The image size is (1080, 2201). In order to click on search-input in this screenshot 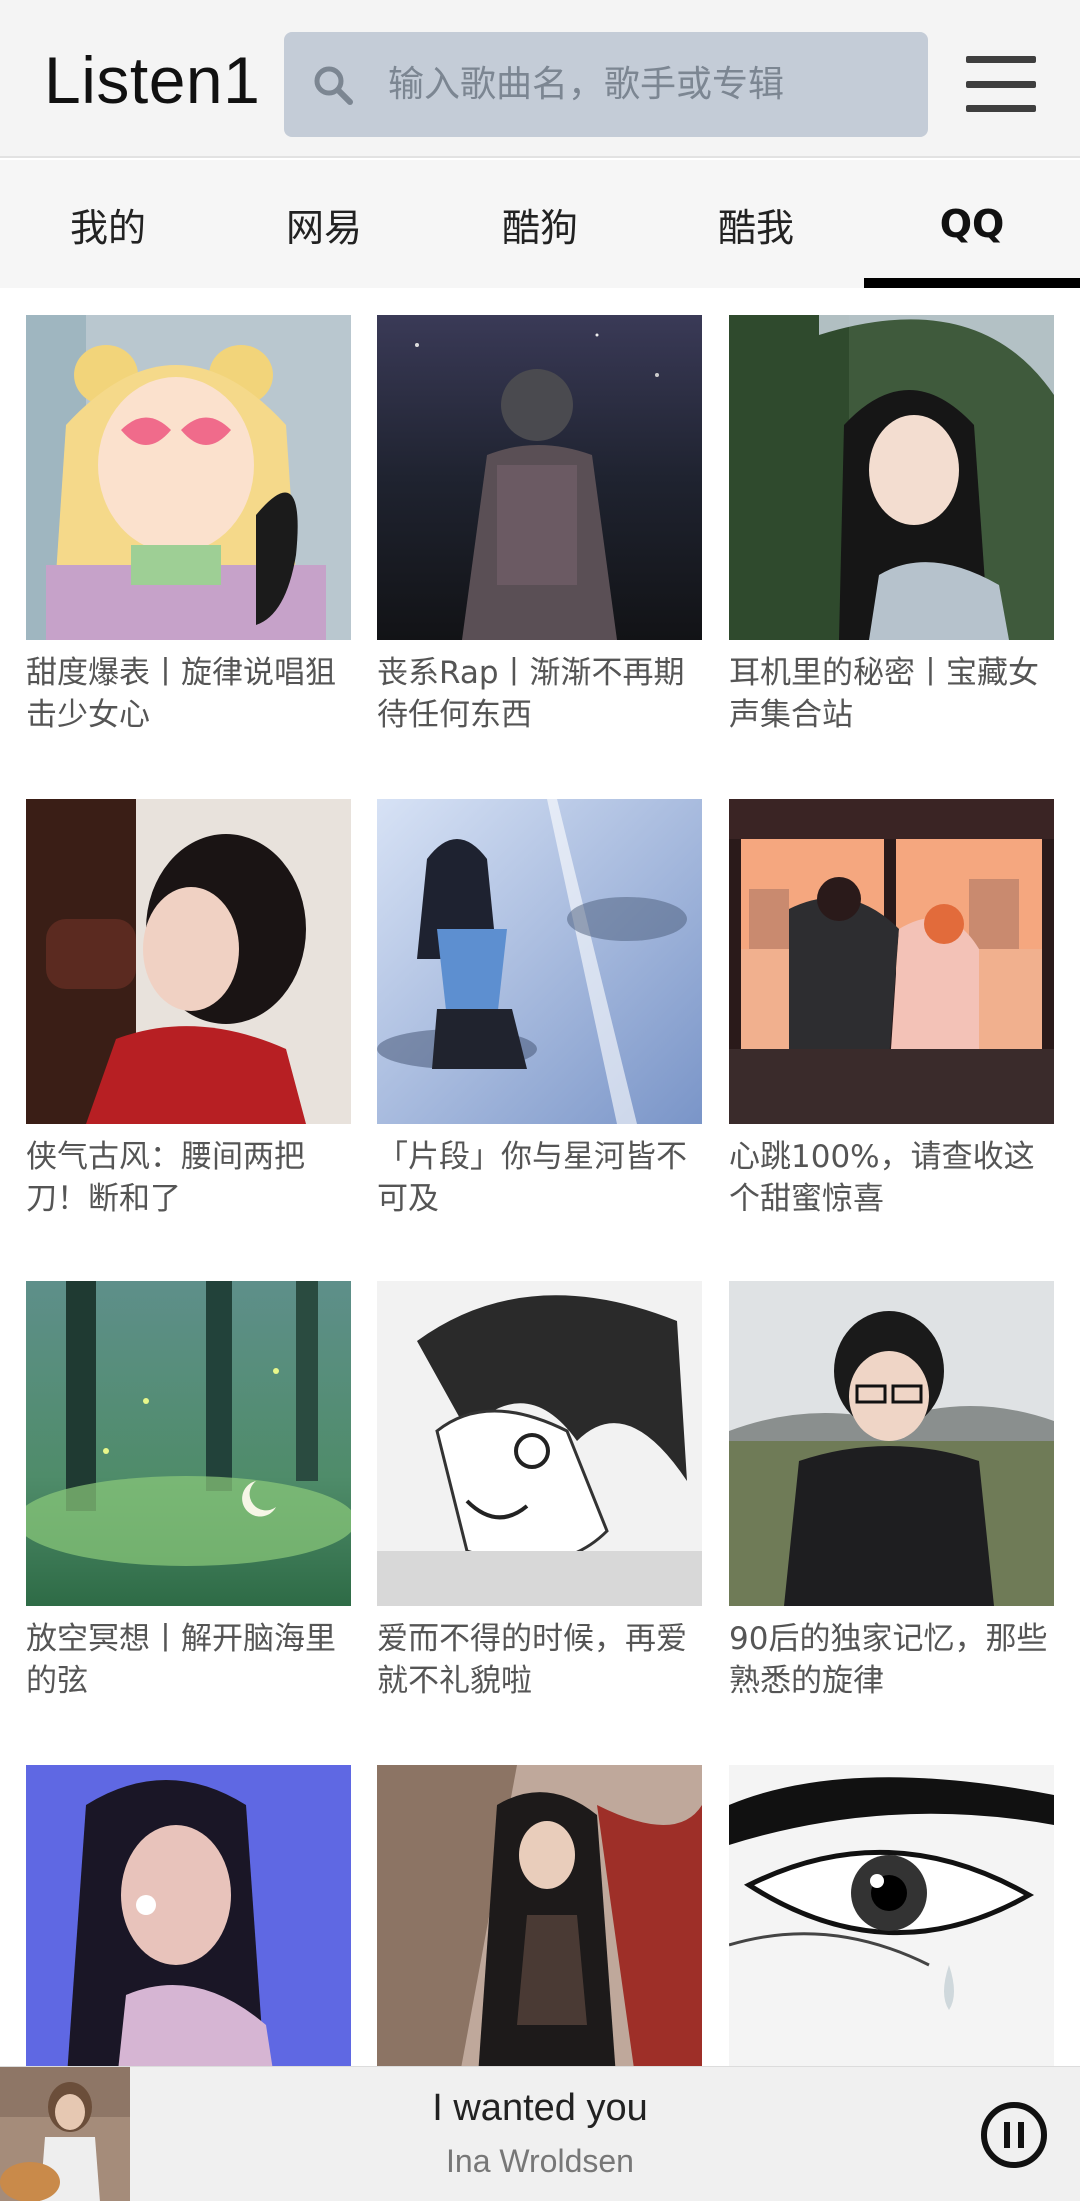, I will do `click(648, 84)`.